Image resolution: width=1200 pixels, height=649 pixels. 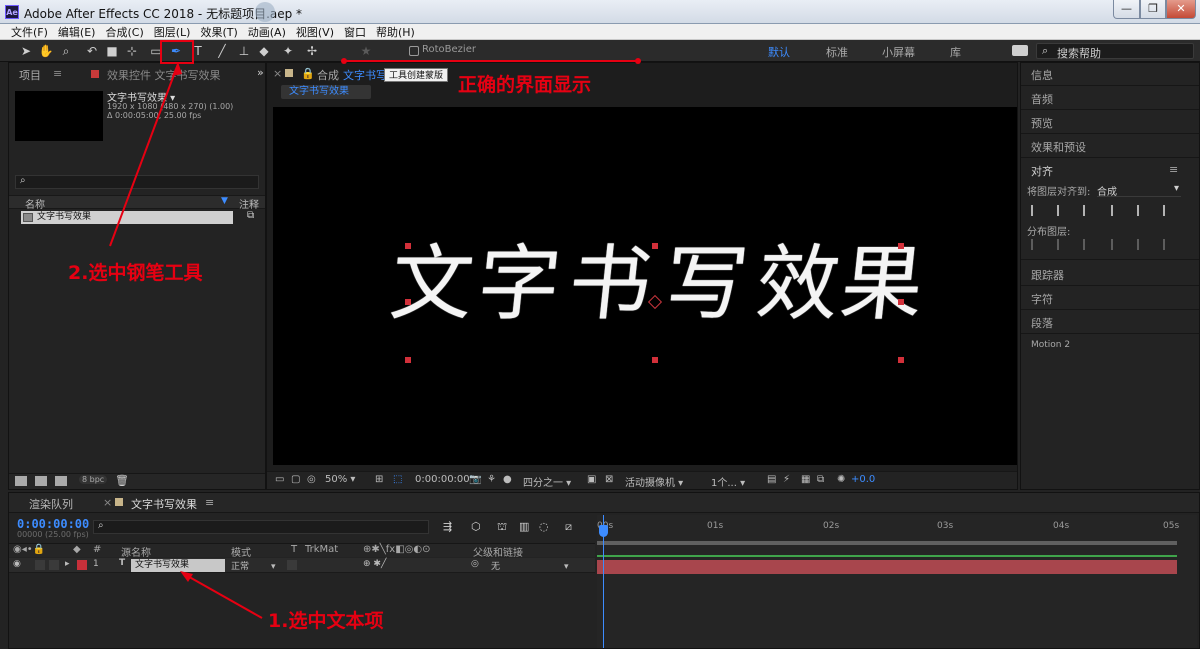 I want to click on toggle-transparency-icon: ⊠, so click(x=609, y=479).